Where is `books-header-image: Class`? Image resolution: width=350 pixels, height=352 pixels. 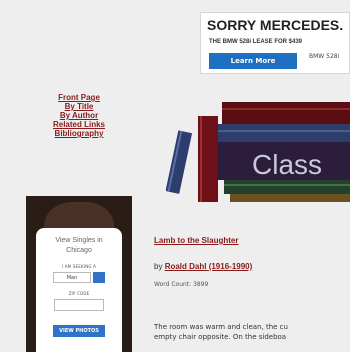 books-header-image: Class is located at coordinates (258, 152).